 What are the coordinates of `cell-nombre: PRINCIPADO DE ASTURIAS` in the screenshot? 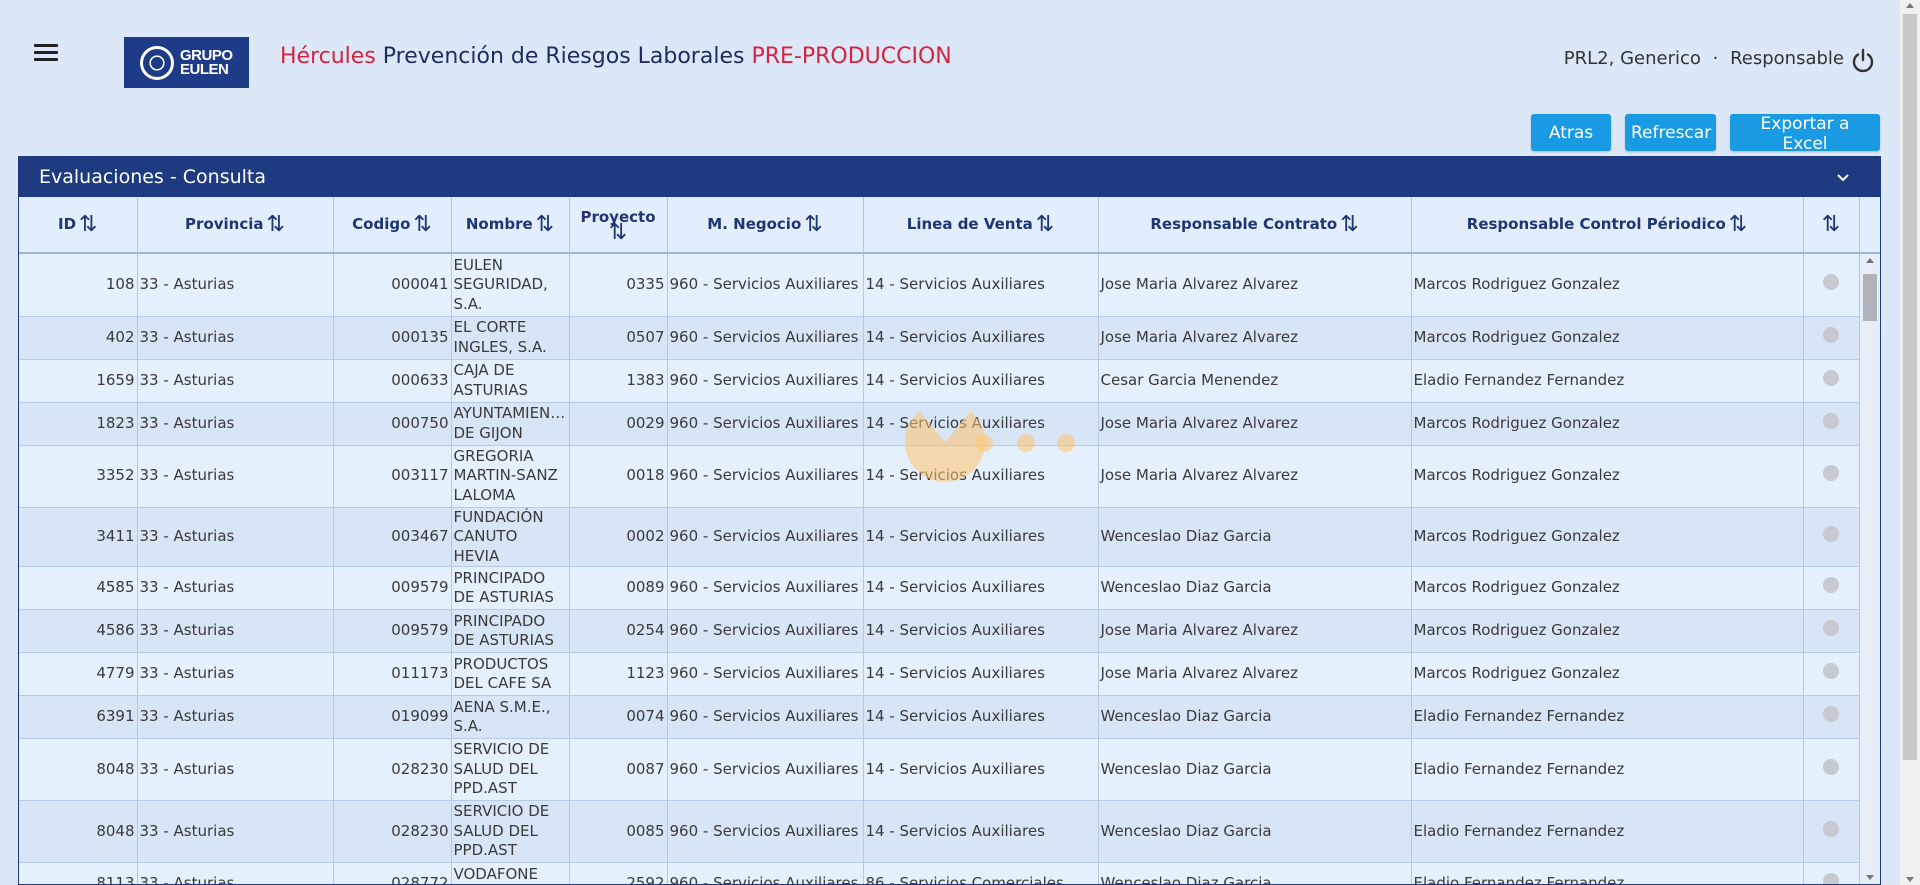 It's located at (510, 588).